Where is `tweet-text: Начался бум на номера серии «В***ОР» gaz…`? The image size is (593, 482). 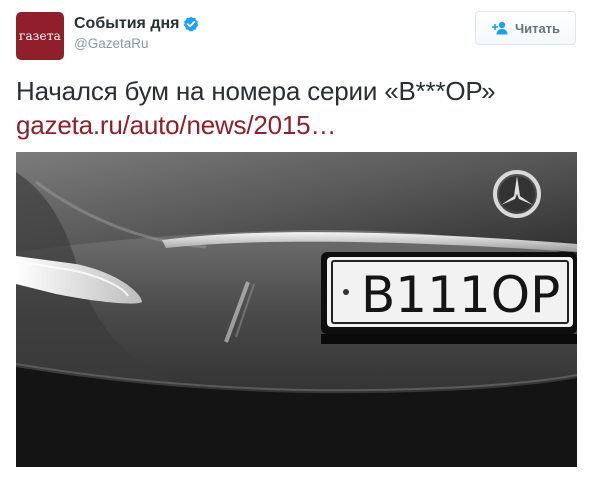
tweet-text: Начался бум на номера серии «В***ОР» gaz… is located at coordinates (298, 108).